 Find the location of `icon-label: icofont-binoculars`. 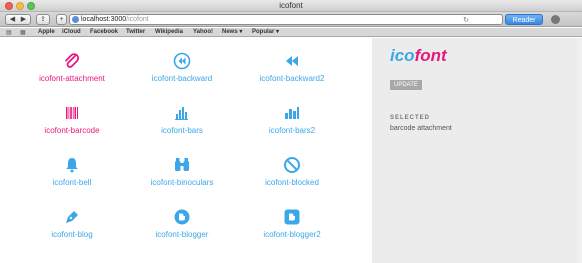

icon-label: icofont-binoculars is located at coordinates (182, 182).